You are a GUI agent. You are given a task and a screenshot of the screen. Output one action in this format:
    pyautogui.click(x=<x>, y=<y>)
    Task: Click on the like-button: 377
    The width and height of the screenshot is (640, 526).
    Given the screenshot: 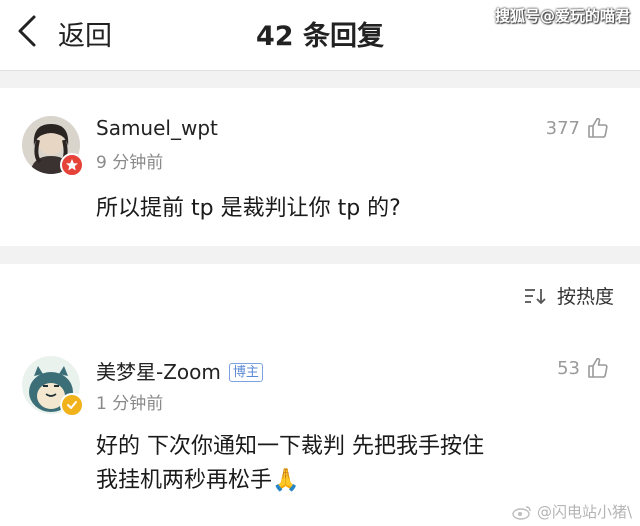 What is the action you would take?
    pyautogui.click(x=578, y=128)
    